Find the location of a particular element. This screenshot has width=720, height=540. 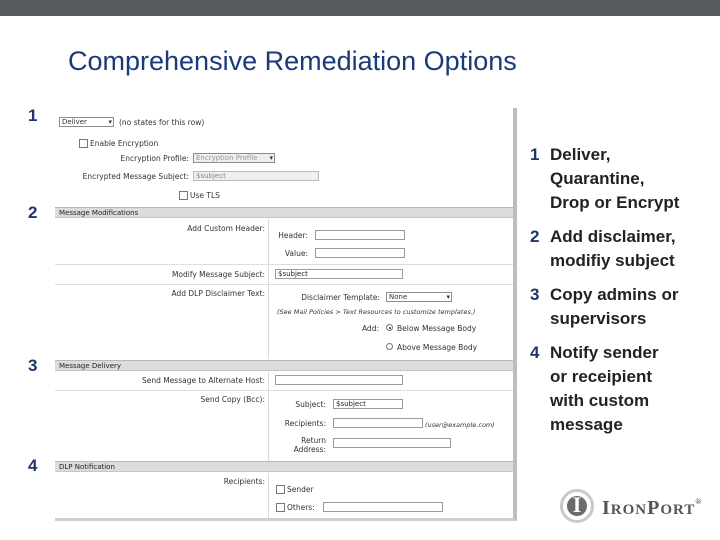

header-field is located at coordinates (360, 235).